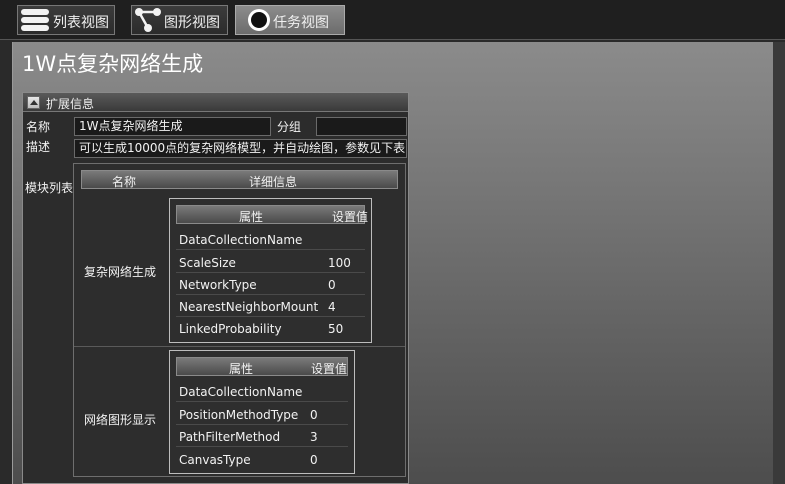  Describe the element at coordinates (120, 272) in the screenshot. I see `module-name: 复杂网络生成` at that location.